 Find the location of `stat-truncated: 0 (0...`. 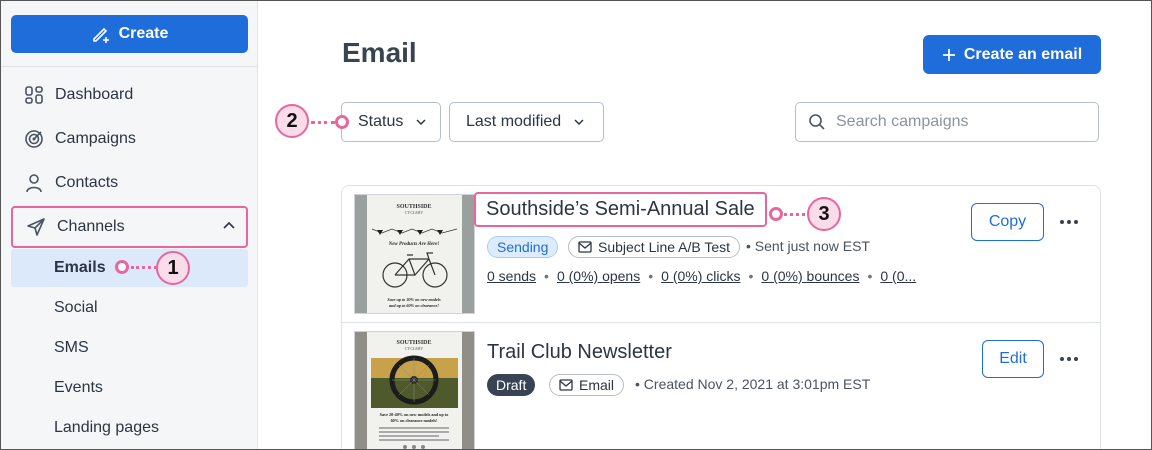

stat-truncated: 0 (0... is located at coordinates (898, 276).